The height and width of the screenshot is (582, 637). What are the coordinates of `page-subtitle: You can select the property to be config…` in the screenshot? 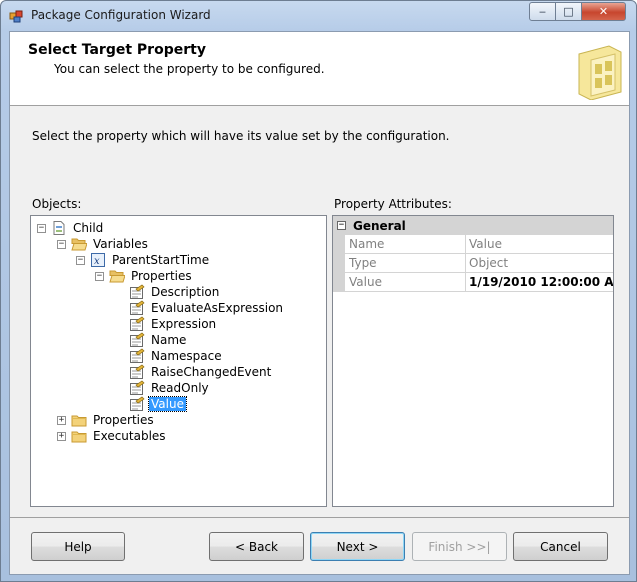 It's located at (189, 69).